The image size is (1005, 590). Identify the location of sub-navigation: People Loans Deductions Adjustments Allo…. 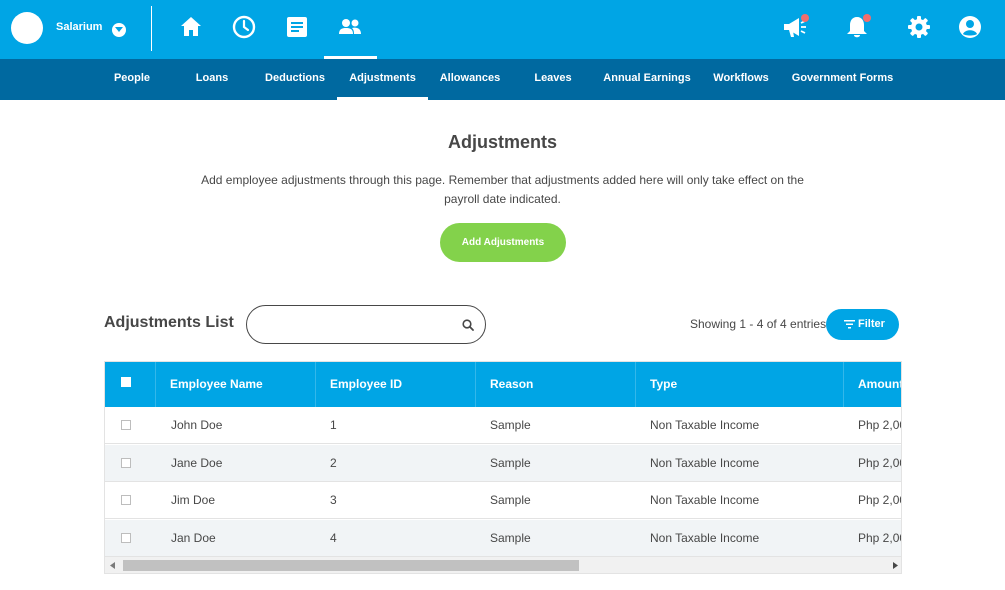
(502, 79).